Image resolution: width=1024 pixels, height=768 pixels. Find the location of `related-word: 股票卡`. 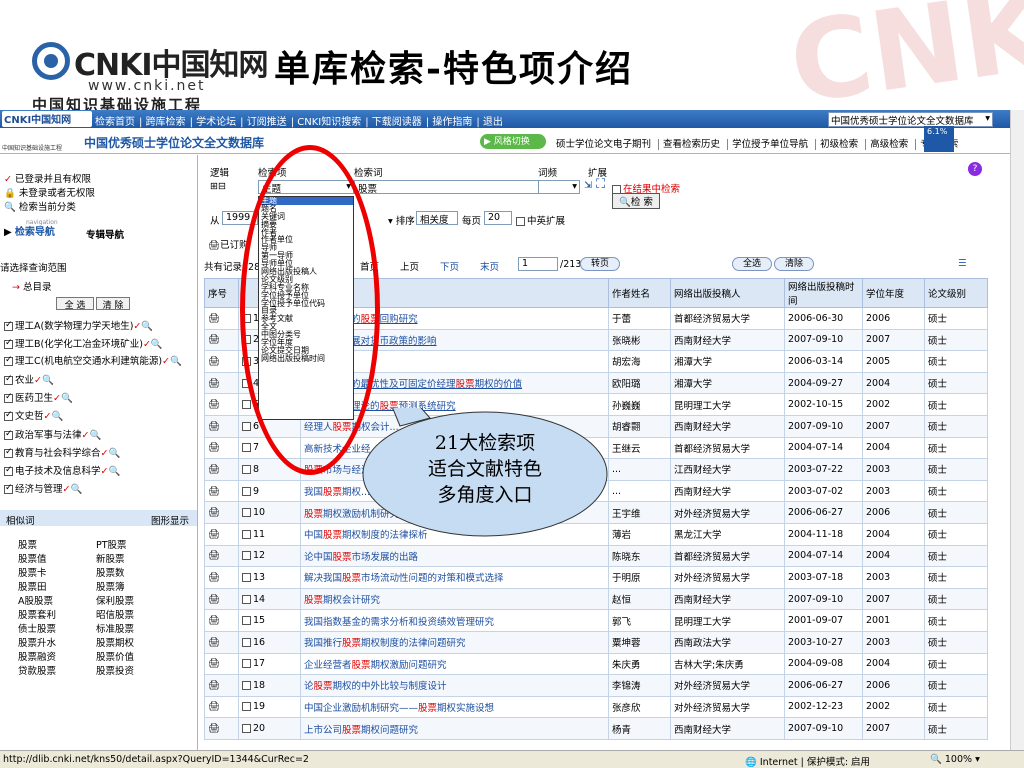

related-word: 股票卡 is located at coordinates (32, 572).